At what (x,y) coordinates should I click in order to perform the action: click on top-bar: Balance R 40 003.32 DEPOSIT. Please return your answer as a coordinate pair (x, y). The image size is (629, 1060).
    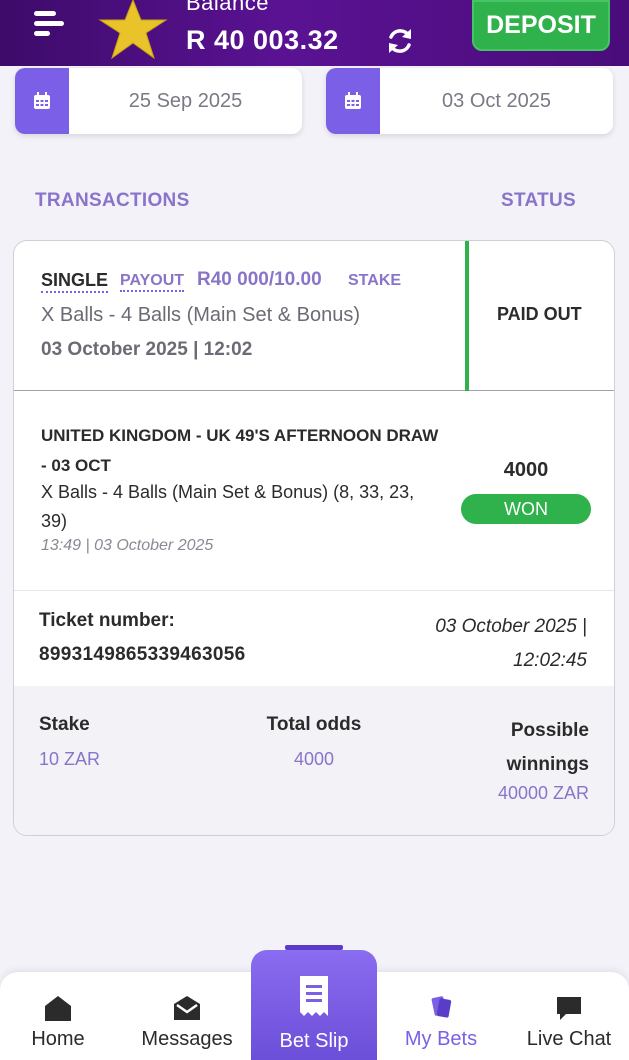
    Looking at the image, I should click on (314, 33).